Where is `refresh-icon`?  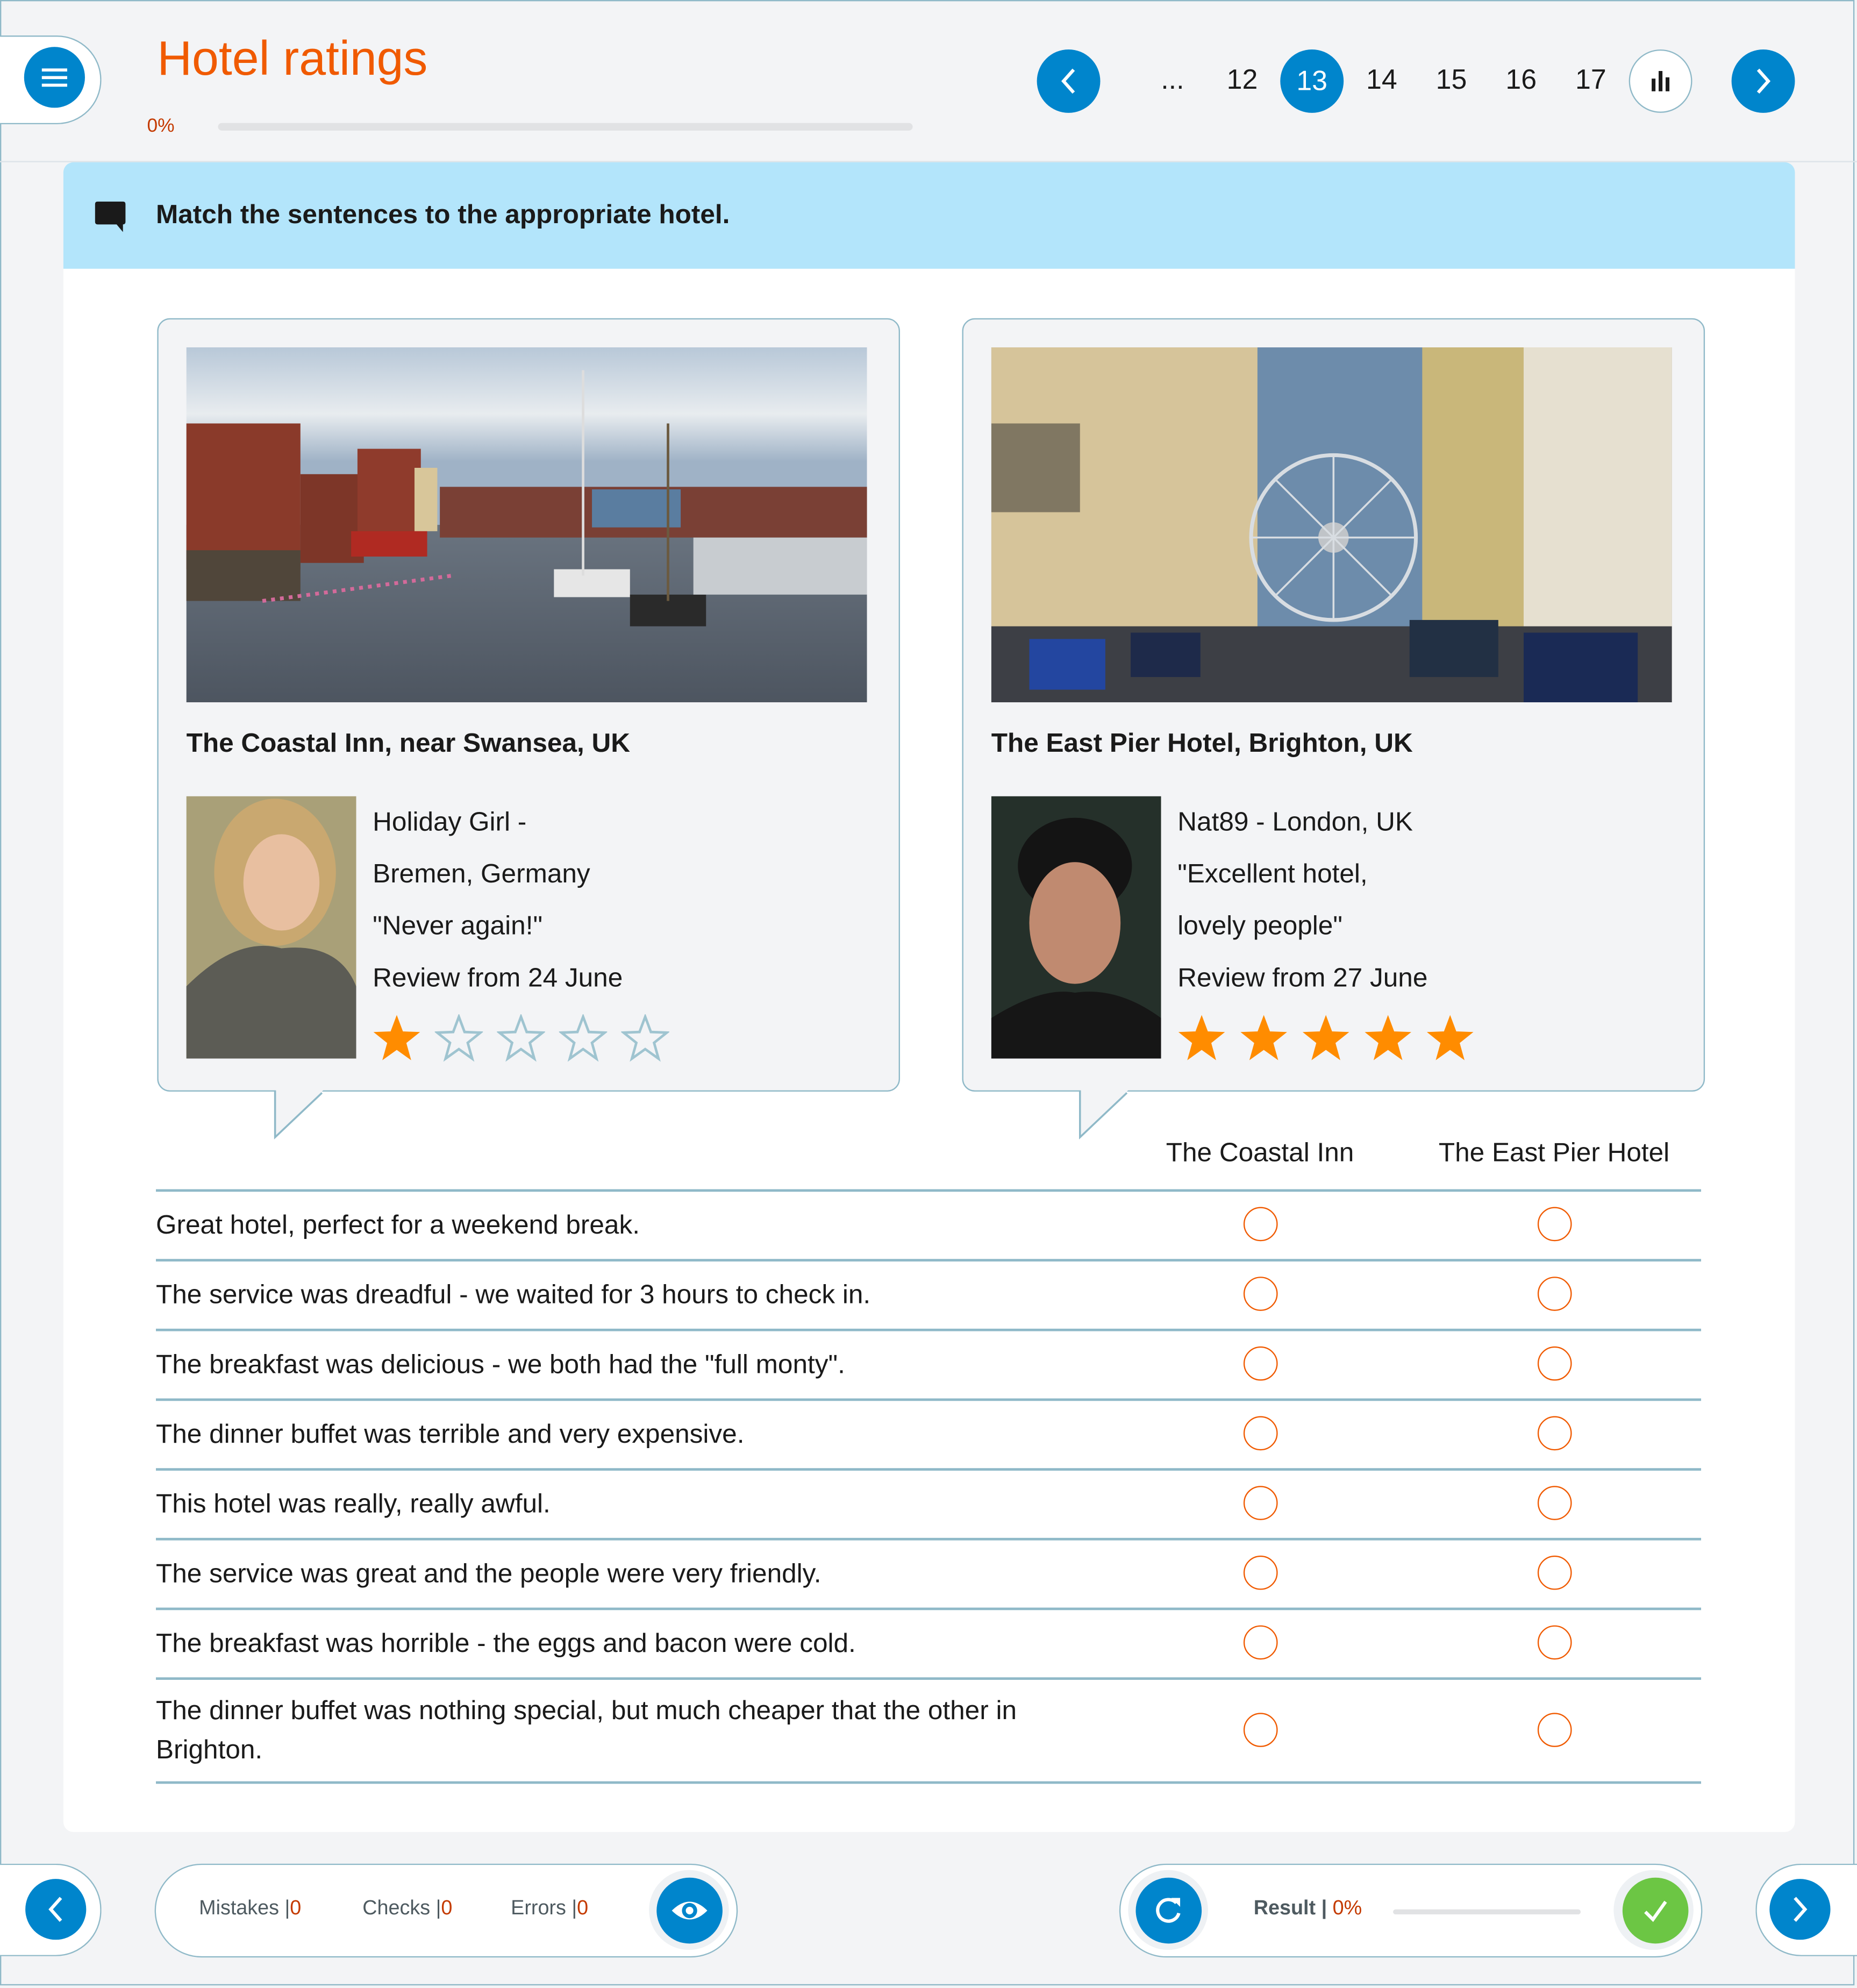 refresh-icon is located at coordinates (1169, 1910).